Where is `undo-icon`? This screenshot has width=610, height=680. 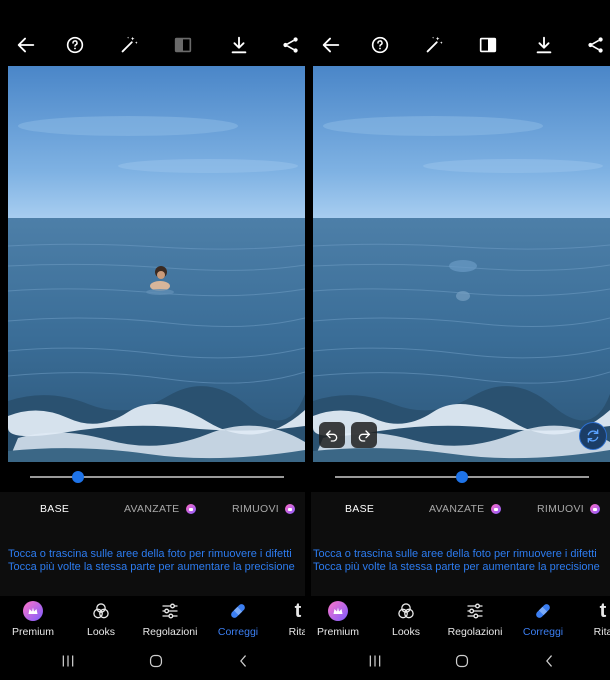 undo-icon is located at coordinates (331, 436).